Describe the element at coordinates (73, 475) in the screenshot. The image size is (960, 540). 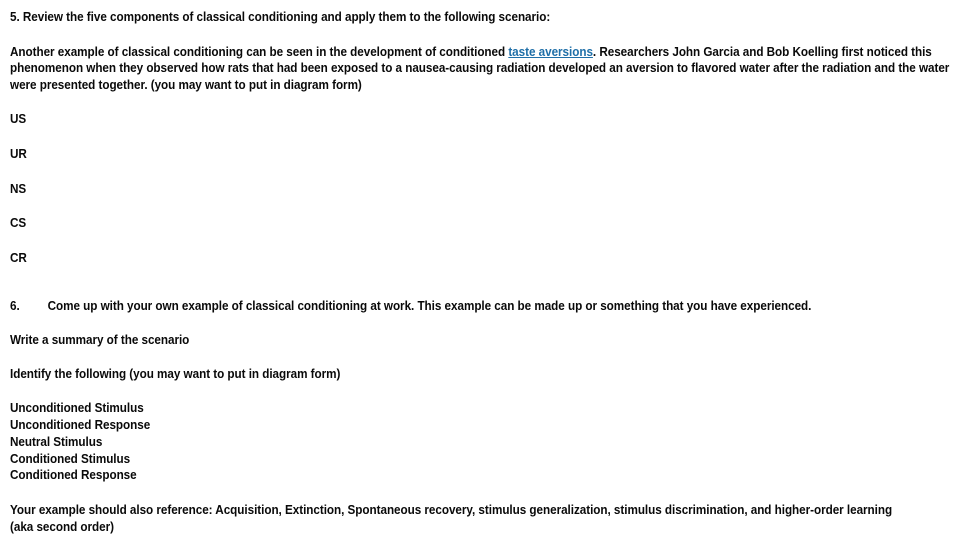
I see `identify-item-conditioned-response: Conditioned Response` at that location.